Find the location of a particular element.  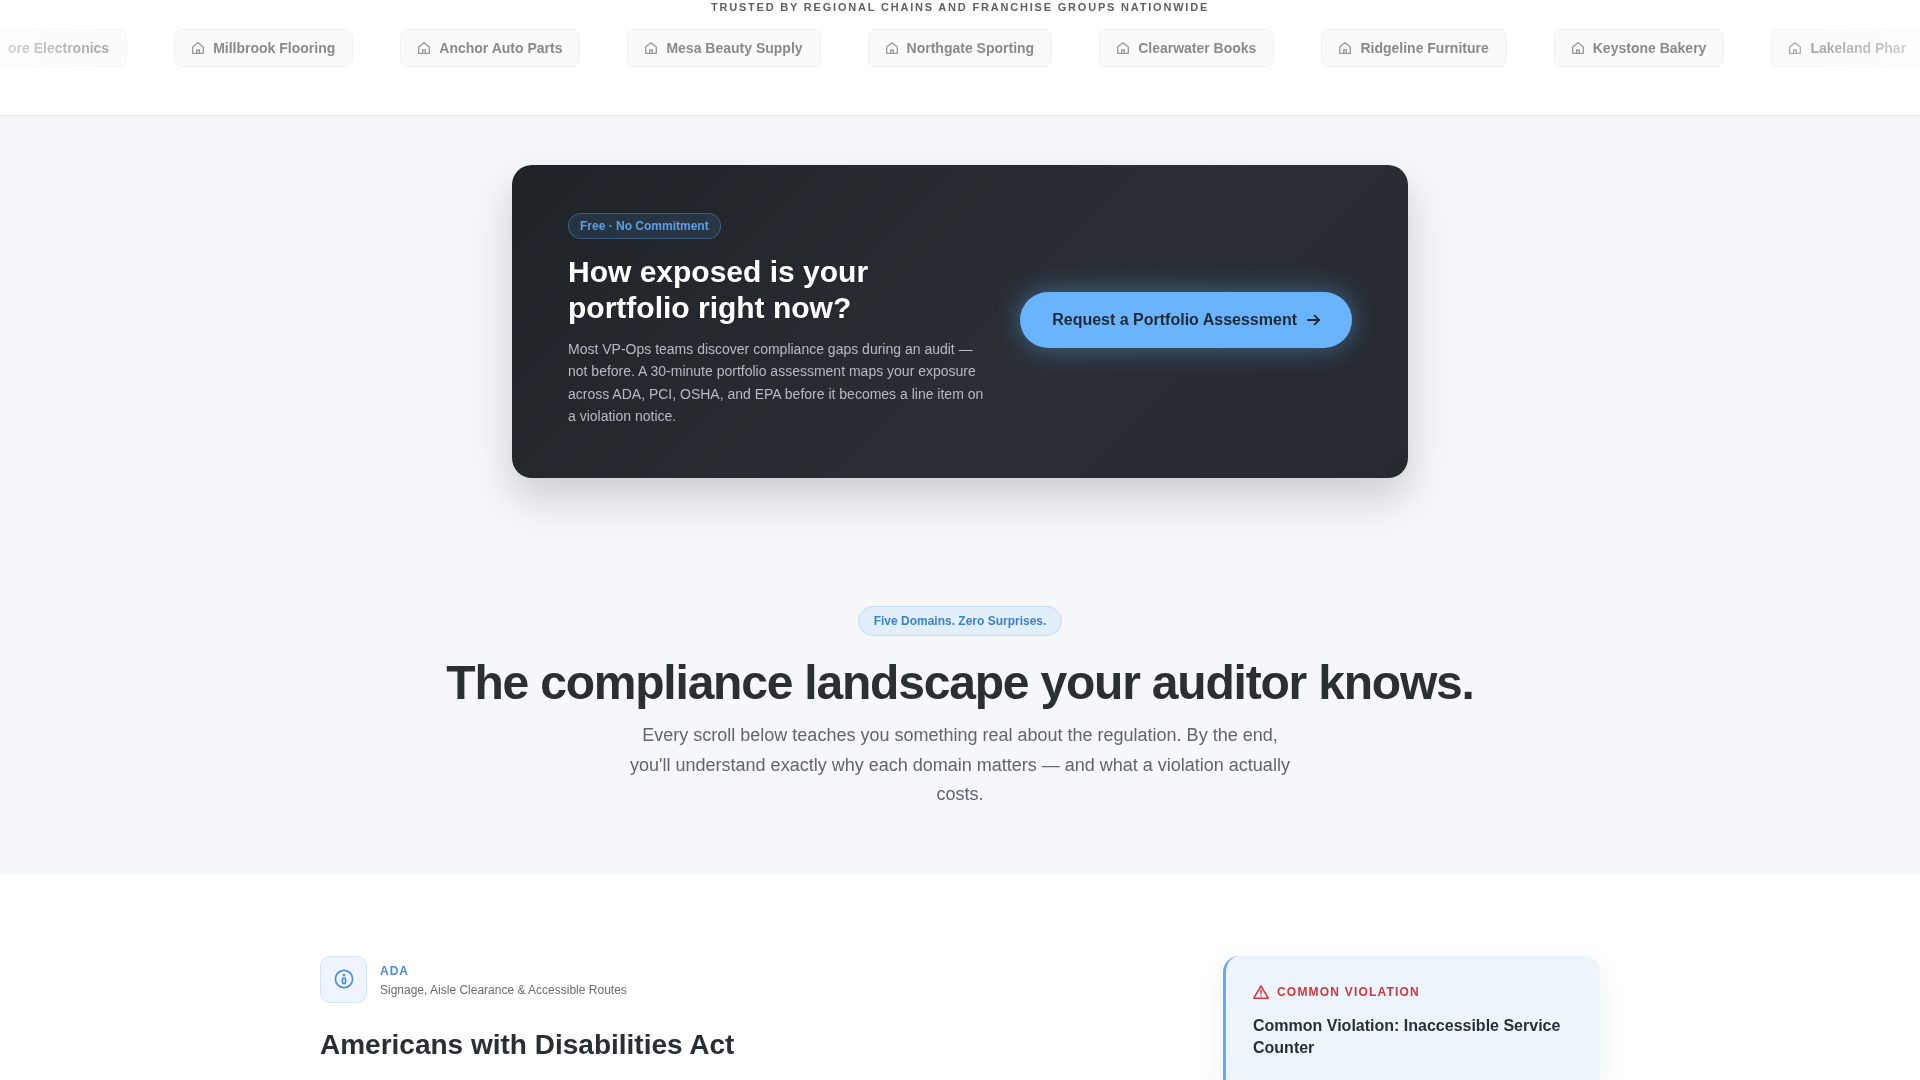

strip-heading: TRUSTED BY REGIONAL CHAINS AND FRANCHISE GROUPS NATIONWIDE is located at coordinates (960, 7).